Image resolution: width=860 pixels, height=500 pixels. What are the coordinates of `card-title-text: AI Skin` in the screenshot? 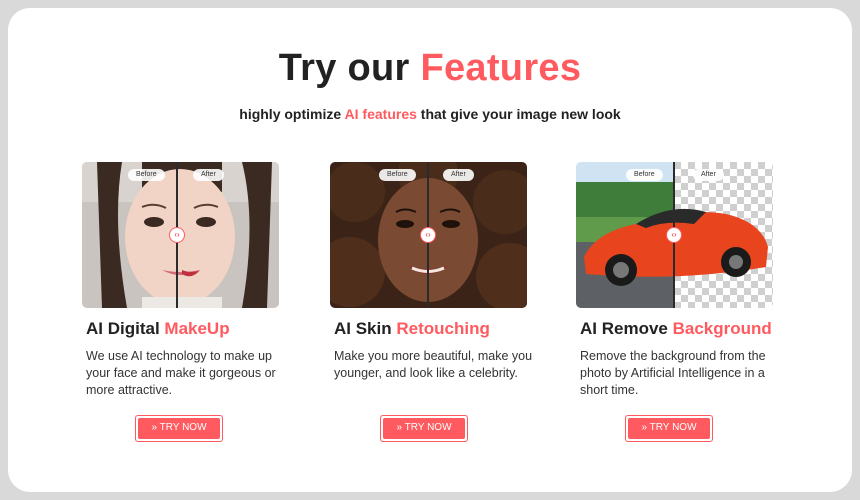 It's located at (365, 328).